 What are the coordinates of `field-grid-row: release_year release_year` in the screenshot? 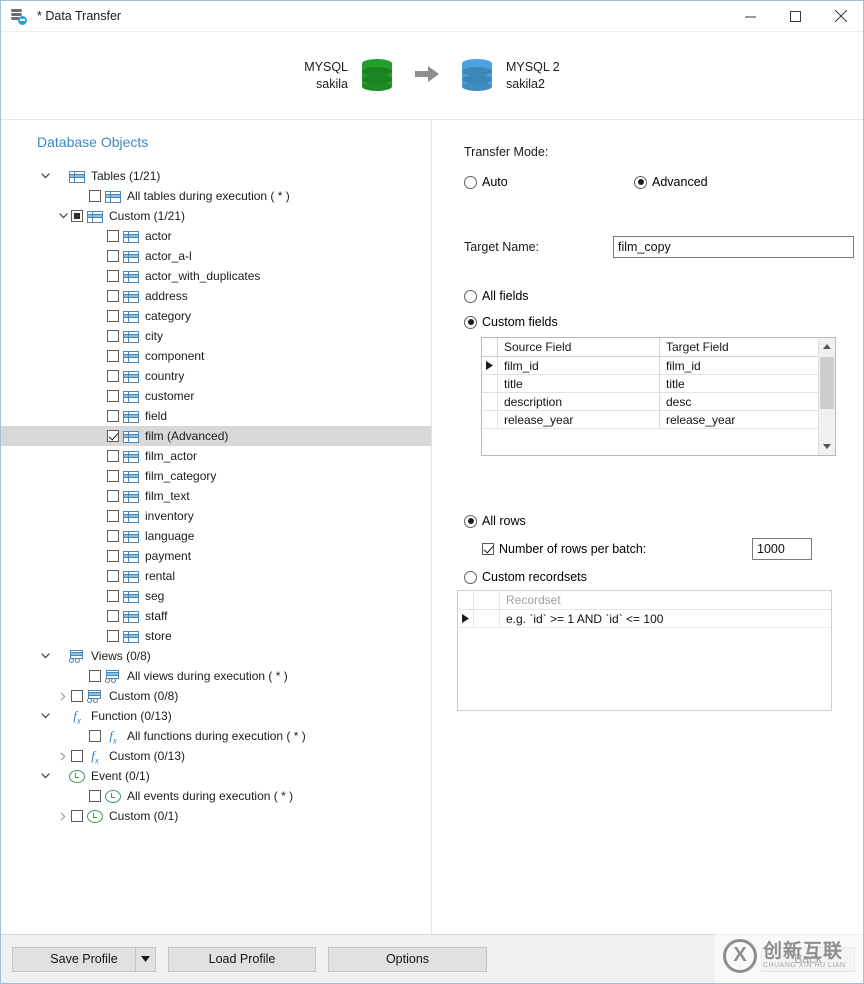 It's located at (658, 420).